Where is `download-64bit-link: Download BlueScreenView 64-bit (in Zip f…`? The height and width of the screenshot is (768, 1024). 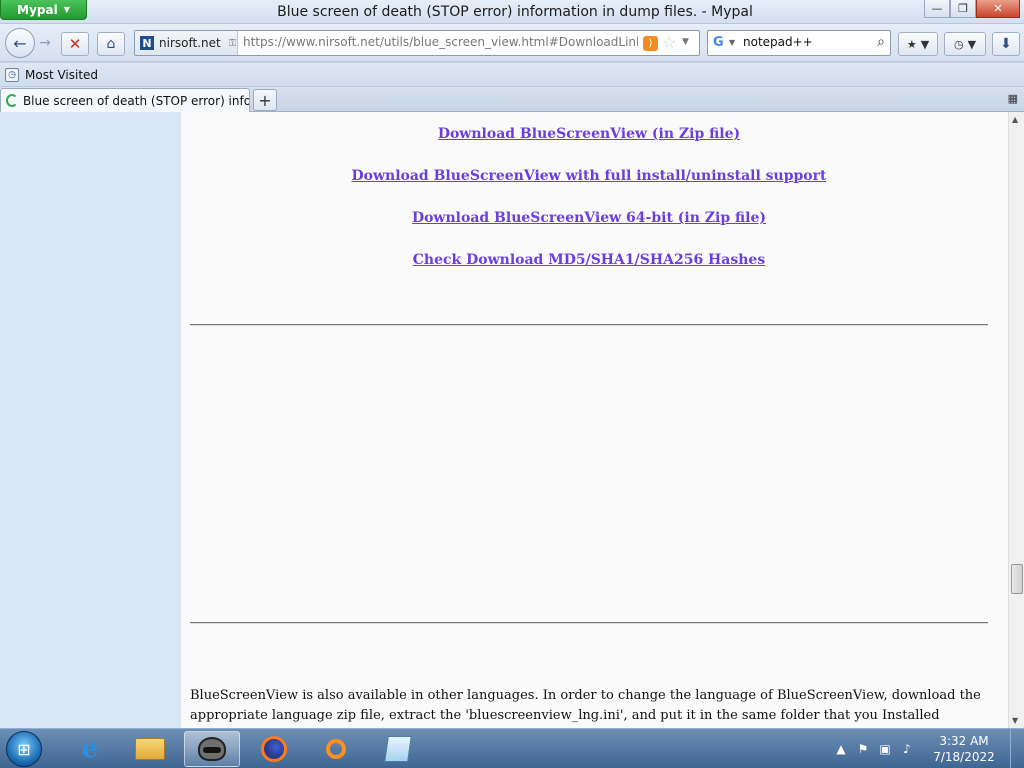 download-64bit-link: Download BlueScreenView 64-bit (in Zip f… is located at coordinates (589, 218).